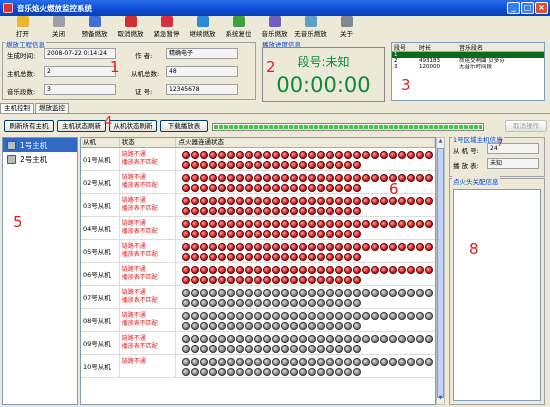 This screenshot has height=407, width=550. What do you see at coordinates (94, 27) in the screenshot?
I see `toolbar-button-prepare: 预备燃放` at bounding box center [94, 27].